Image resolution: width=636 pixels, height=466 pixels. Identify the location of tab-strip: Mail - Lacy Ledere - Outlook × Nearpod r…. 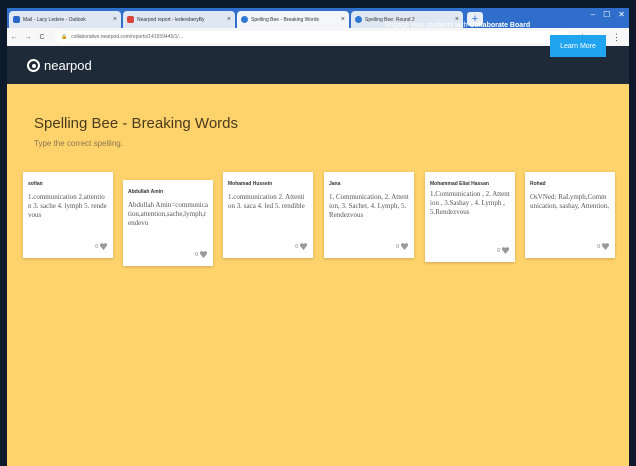
(318, 18).